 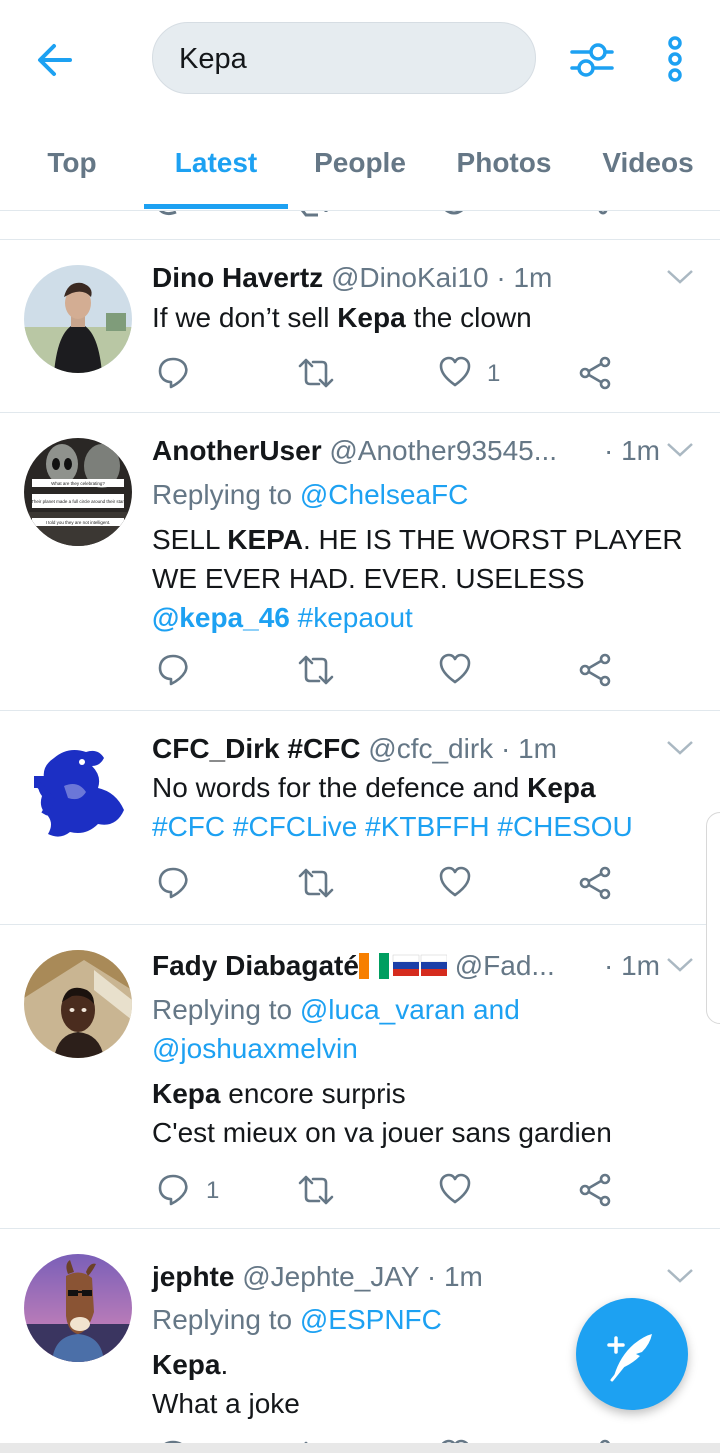 I want to click on tweet-header: AnotherUser @Another93545... · 1m, so click(x=406, y=451).